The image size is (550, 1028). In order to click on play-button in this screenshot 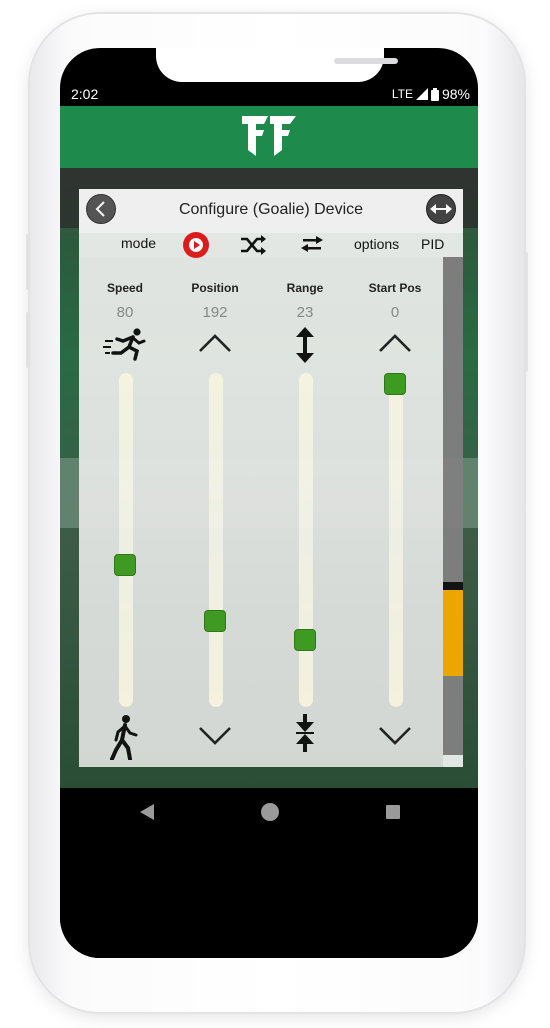, I will do `click(196, 245)`.